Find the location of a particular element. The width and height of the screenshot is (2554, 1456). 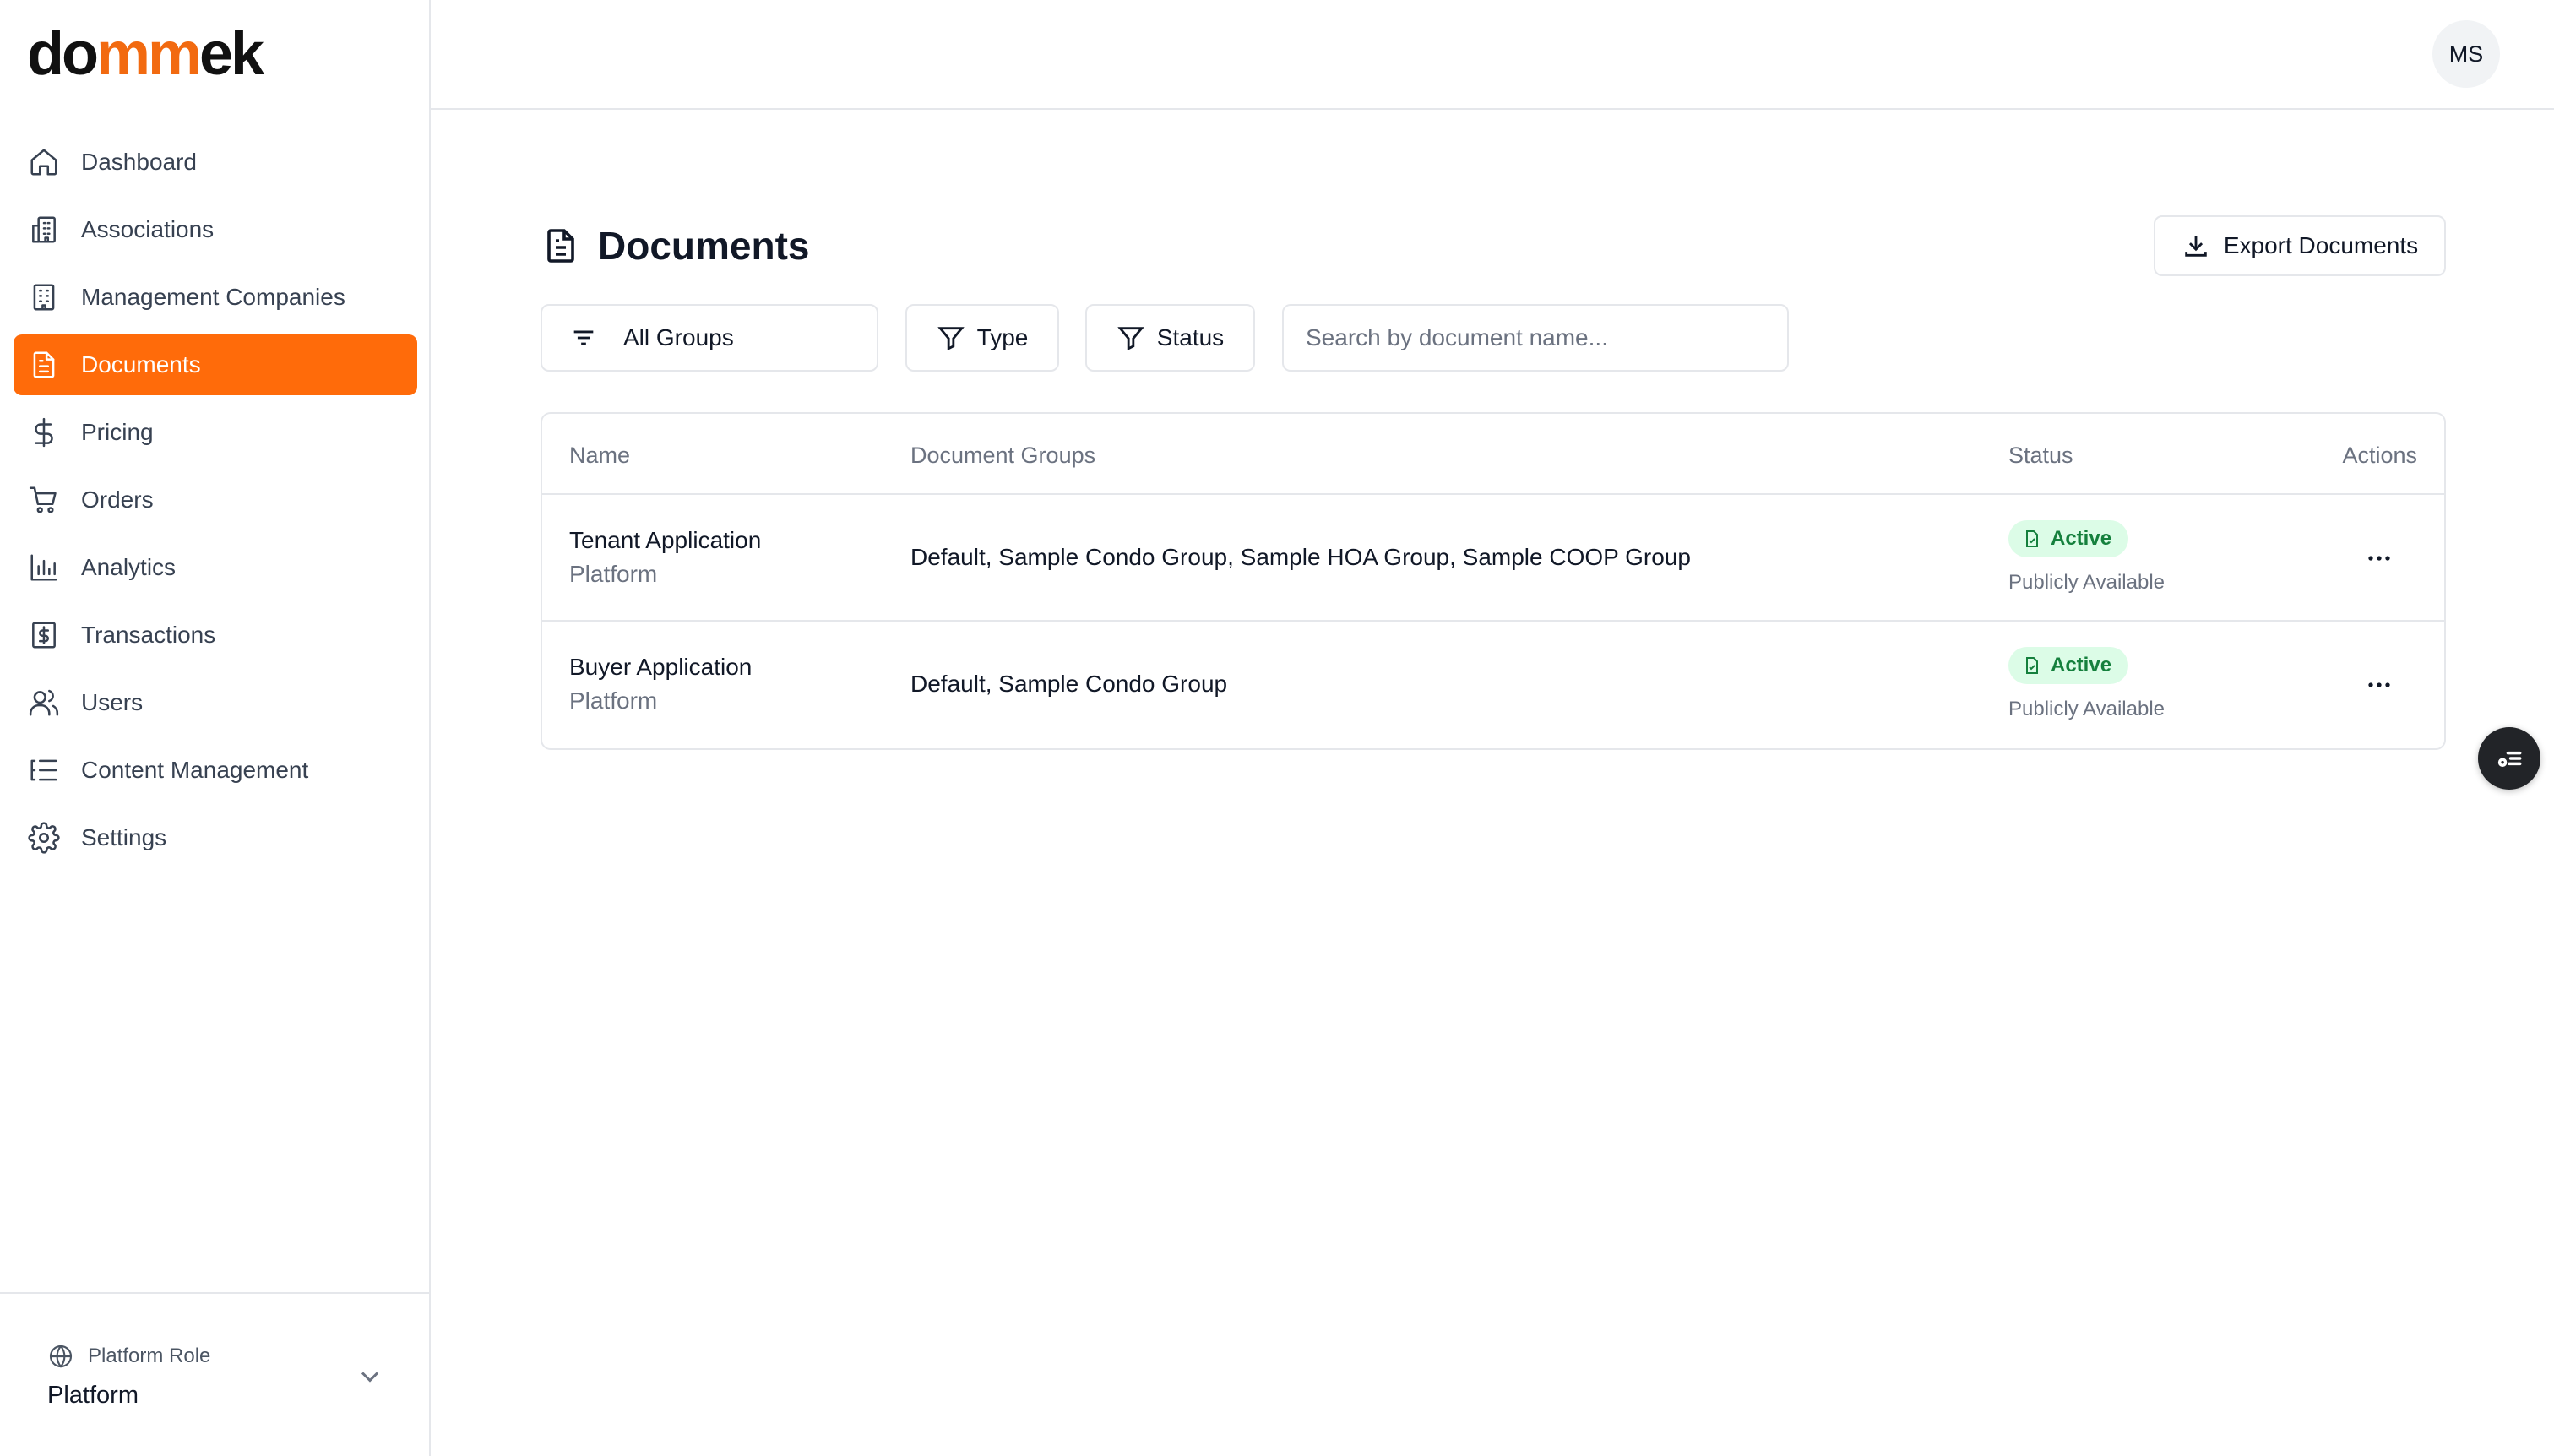

role-label: Platform Role is located at coordinates (149, 1356).